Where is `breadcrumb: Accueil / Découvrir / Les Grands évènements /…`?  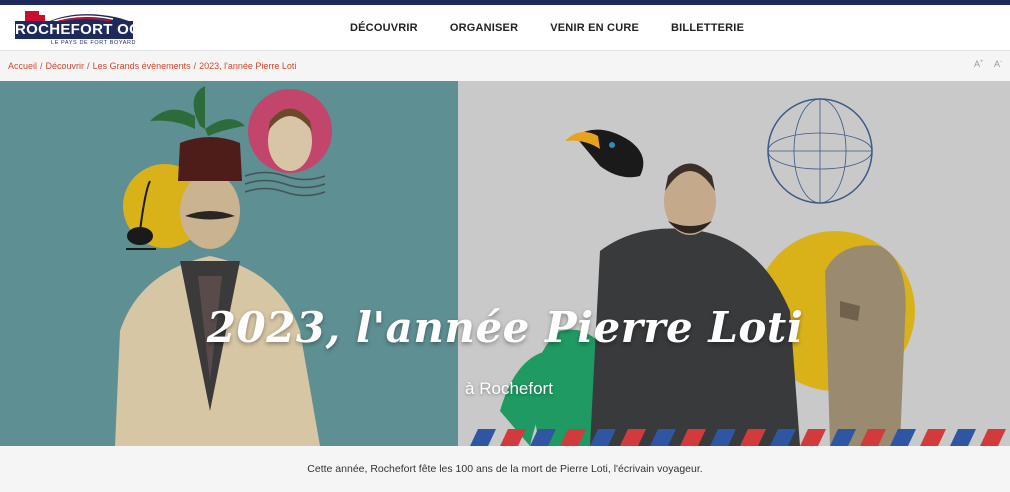
breadcrumb: Accueil / Découvrir / Les Grands évènements /… is located at coordinates (152, 66).